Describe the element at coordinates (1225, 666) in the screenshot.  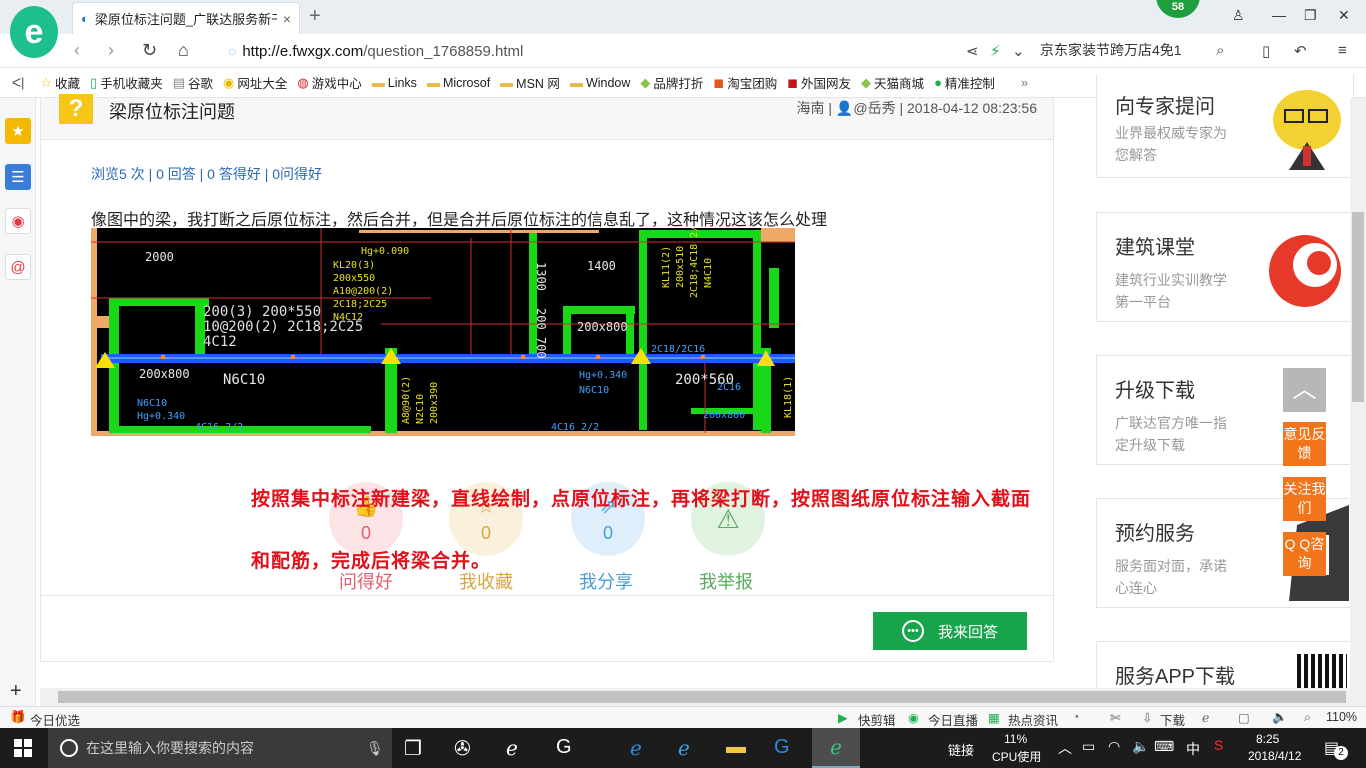
I see `card-app-download: 服务APP下载` at that location.